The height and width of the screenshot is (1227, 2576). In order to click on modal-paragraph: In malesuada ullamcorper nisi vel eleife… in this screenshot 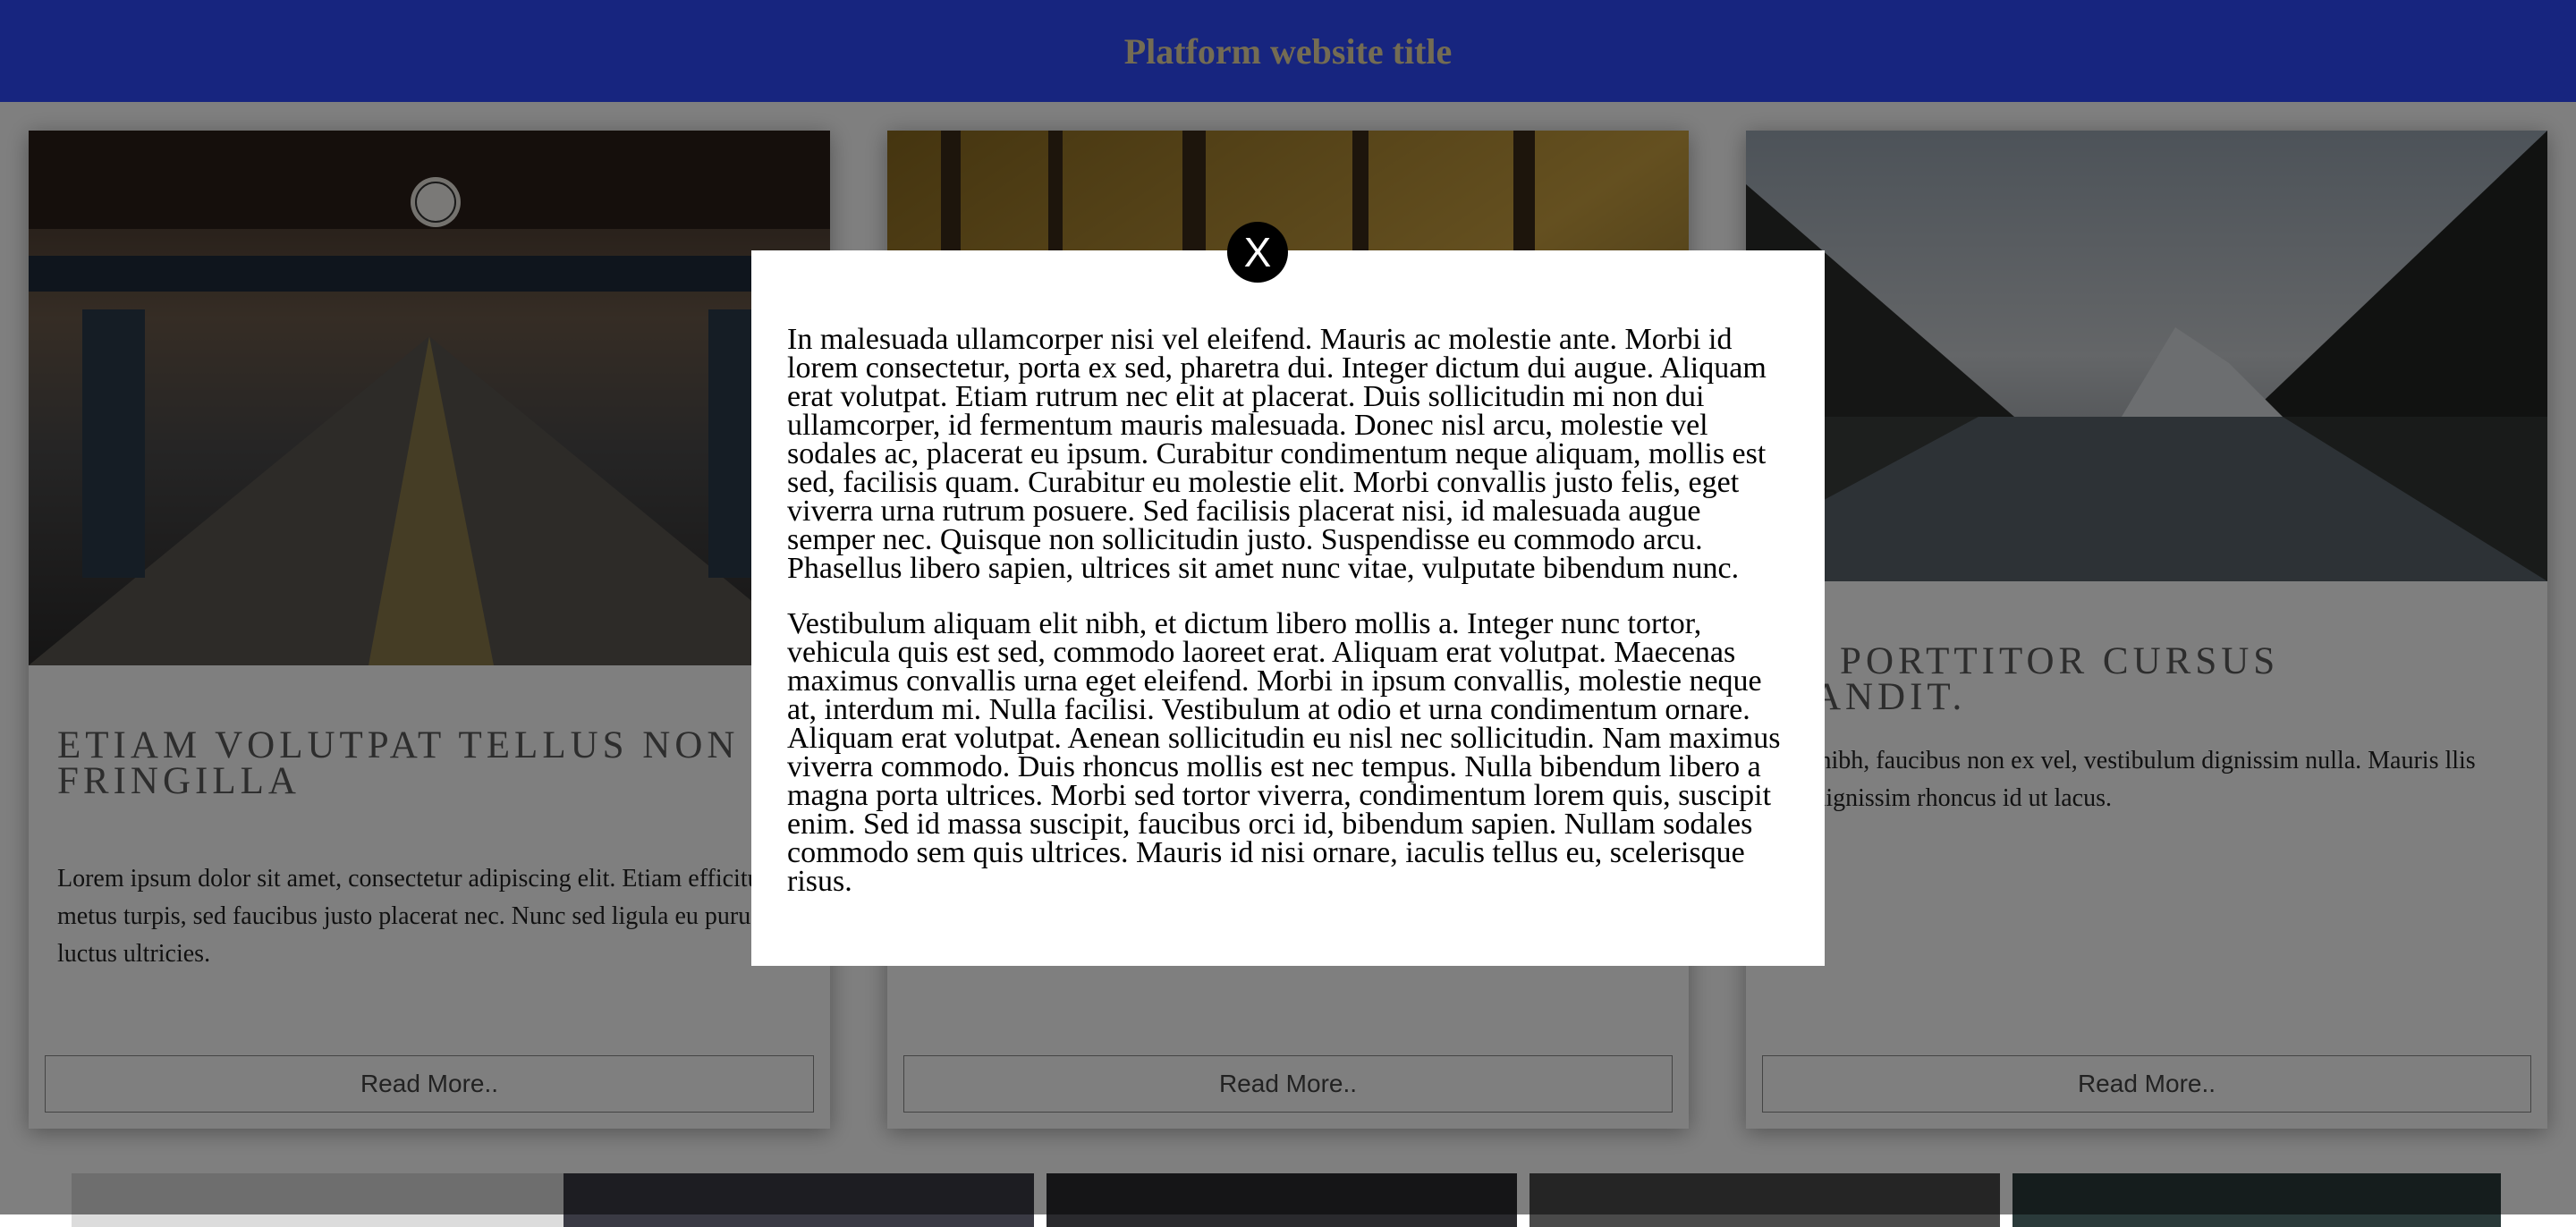, I will do `click(1277, 454)`.